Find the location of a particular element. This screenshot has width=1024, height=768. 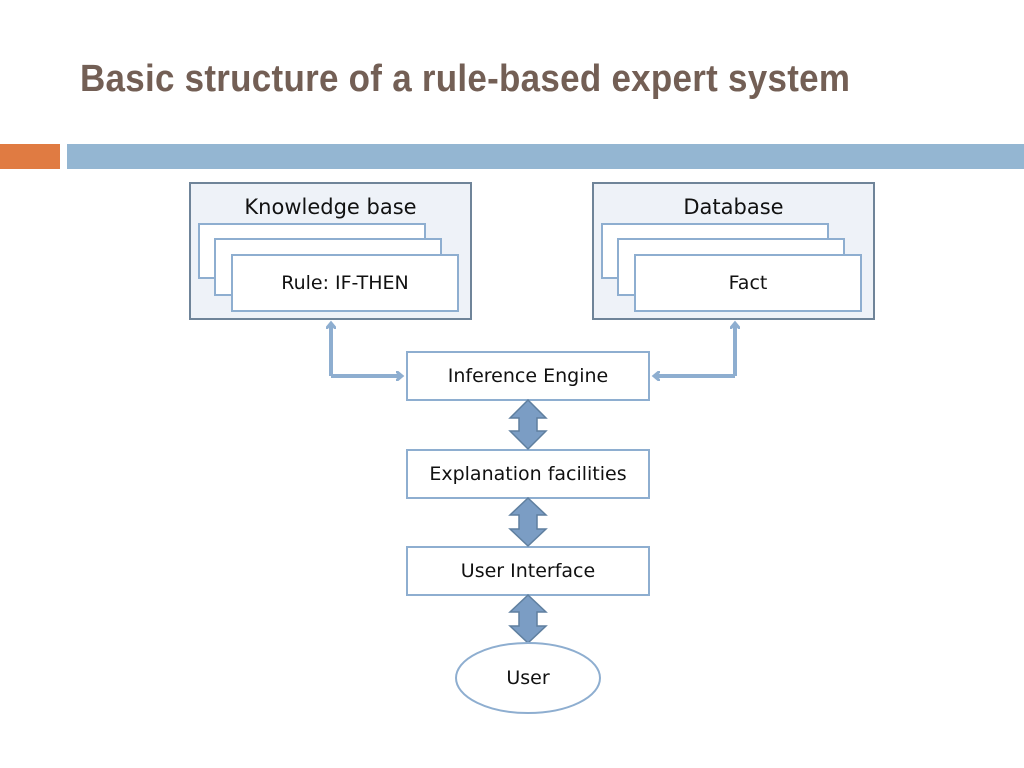

db-engine-connector is located at coordinates (694, 349).